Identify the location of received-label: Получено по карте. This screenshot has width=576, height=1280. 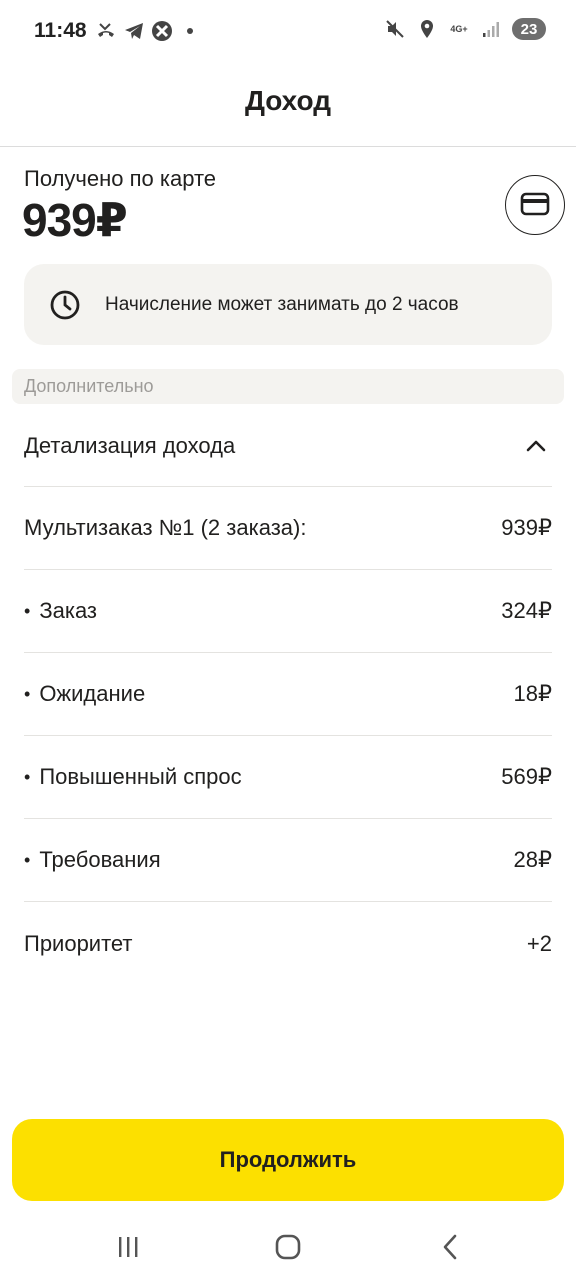
(120, 178).